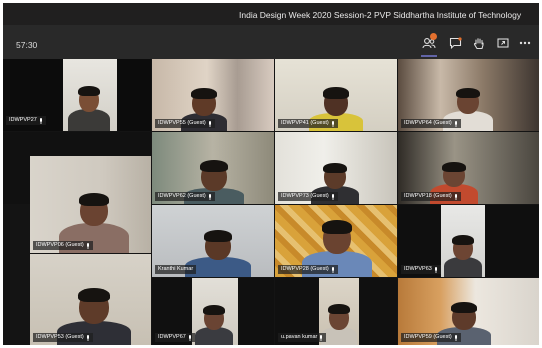 Image resolution: width=542 pixels, height=348 pixels. What do you see at coordinates (336, 168) in the screenshot?
I see `video-tile: IDWPVP73 (Guest)` at bounding box center [336, 168].